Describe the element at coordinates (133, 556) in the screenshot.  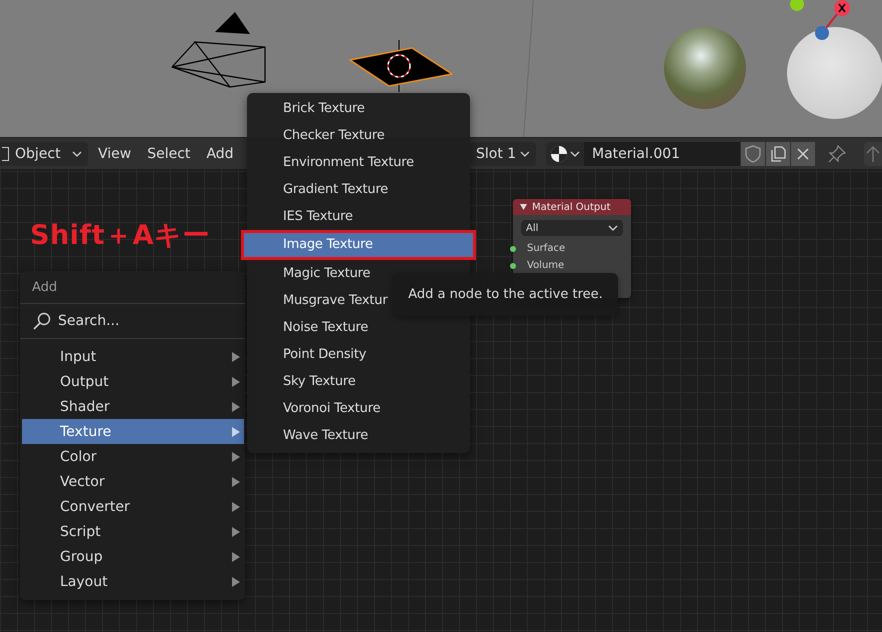
I see `menu-item: Group` at that location.